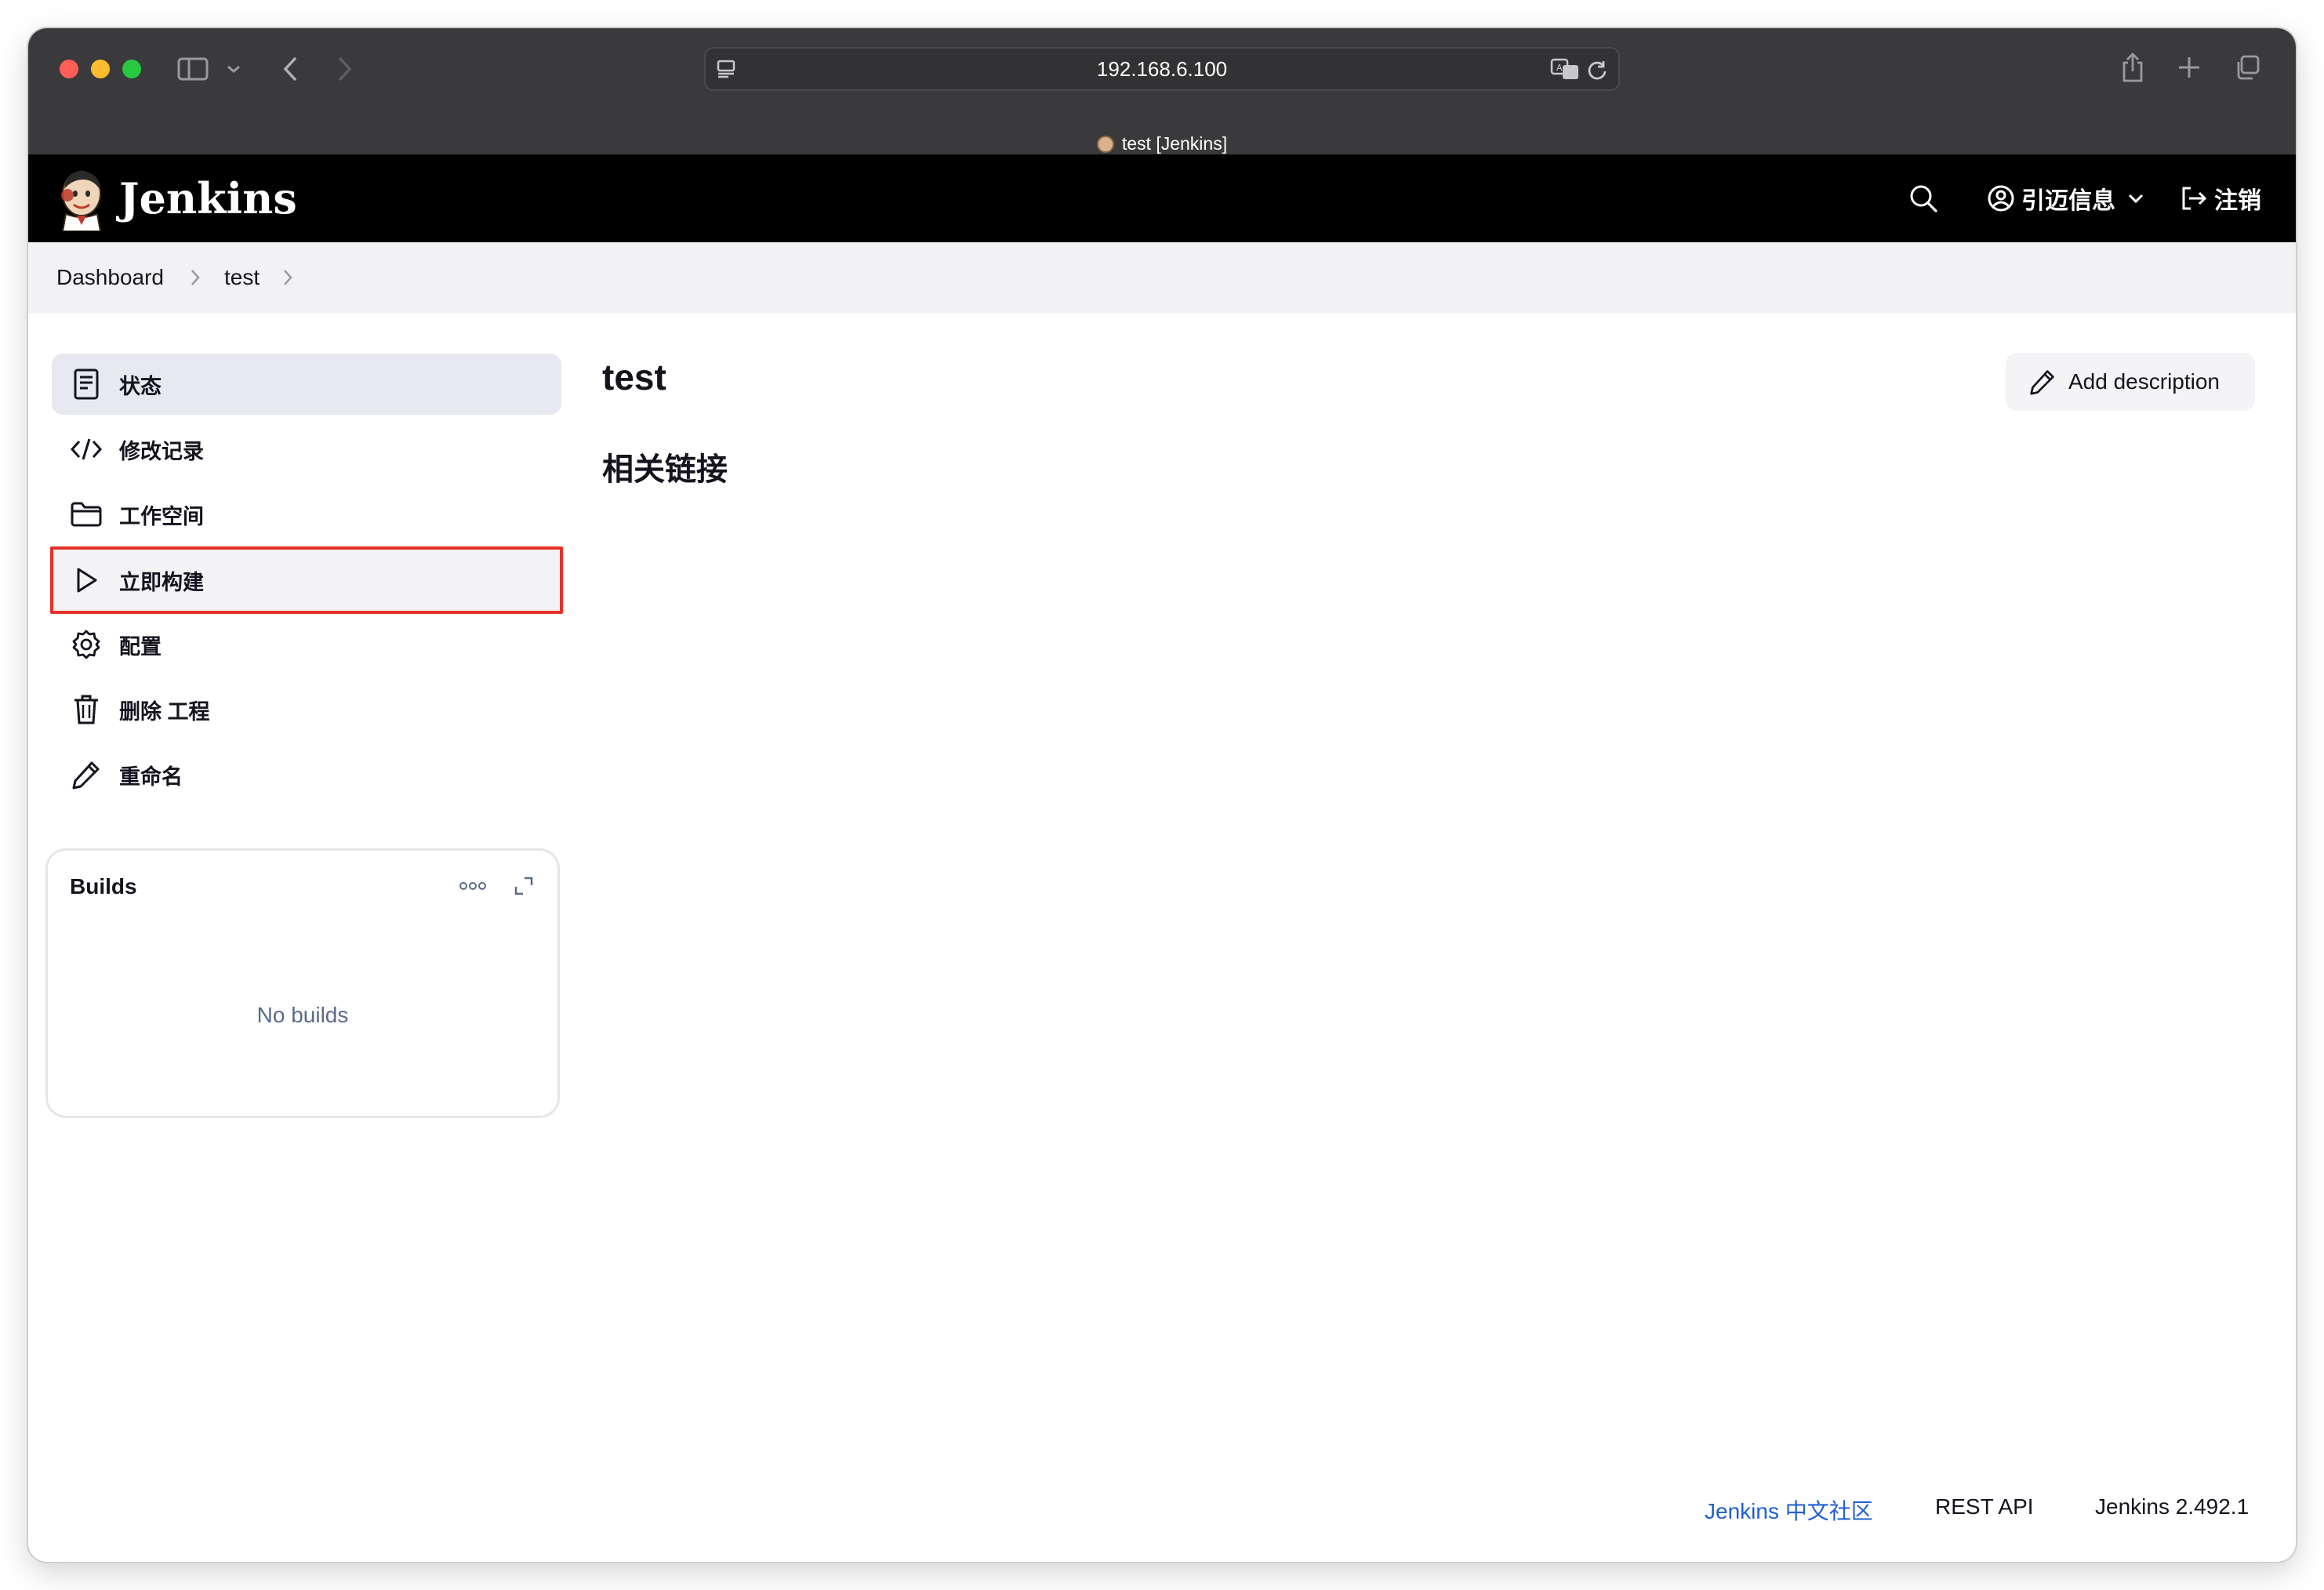 The image size is (2324, 1590). I want to click on zoom-window-button, so click(131, 69).